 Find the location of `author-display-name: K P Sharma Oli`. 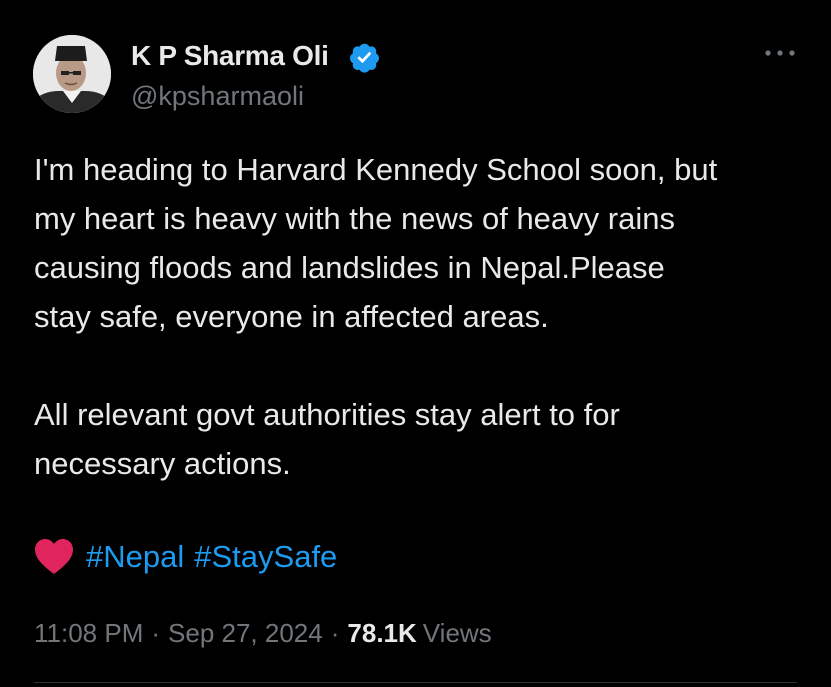

author-display-name: K P Sharma Oli is located at coordinates (230, 56).